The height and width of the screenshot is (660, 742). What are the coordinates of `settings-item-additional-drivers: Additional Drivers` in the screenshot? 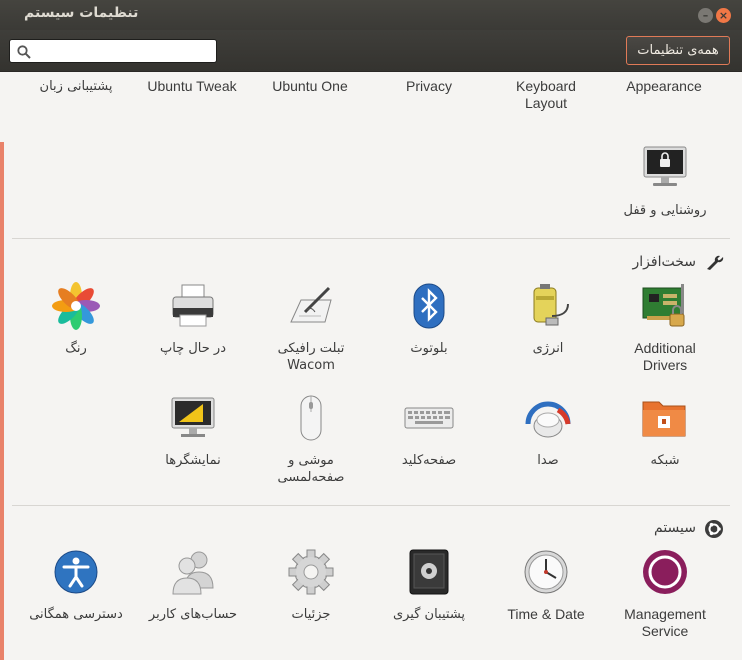 It's located at (665, 328).